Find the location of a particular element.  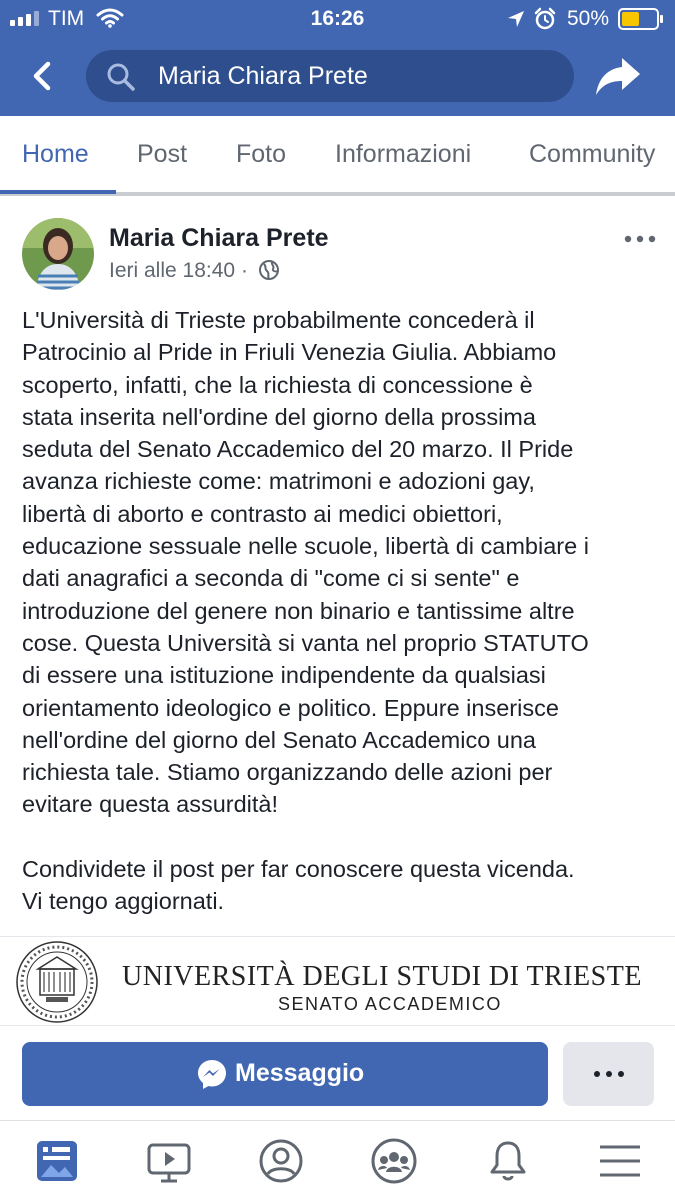

back-arrow-icon is located at coordinates (43, 76).